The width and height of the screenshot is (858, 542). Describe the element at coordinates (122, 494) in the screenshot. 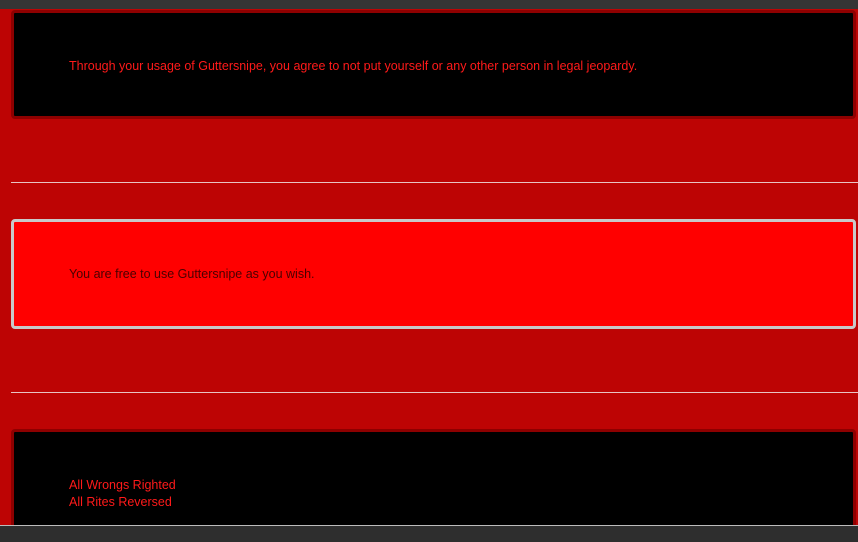

I see `footer-text: All Wrongs Righted All Rites Reversed` at that location.